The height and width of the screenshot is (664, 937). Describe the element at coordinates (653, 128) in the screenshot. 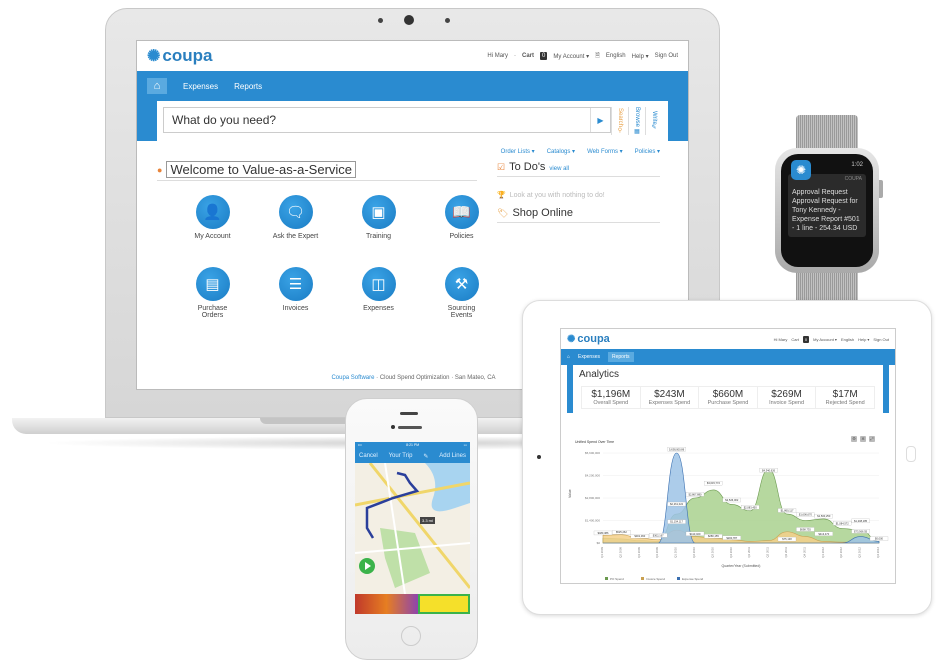

I see `pencil-icon: ✎` at that location.